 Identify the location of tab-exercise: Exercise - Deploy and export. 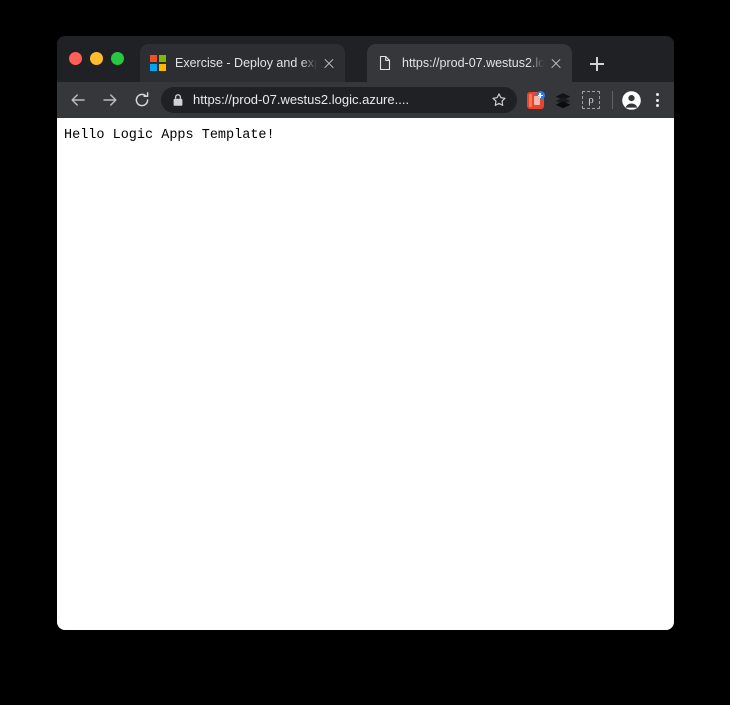
(242, 63).